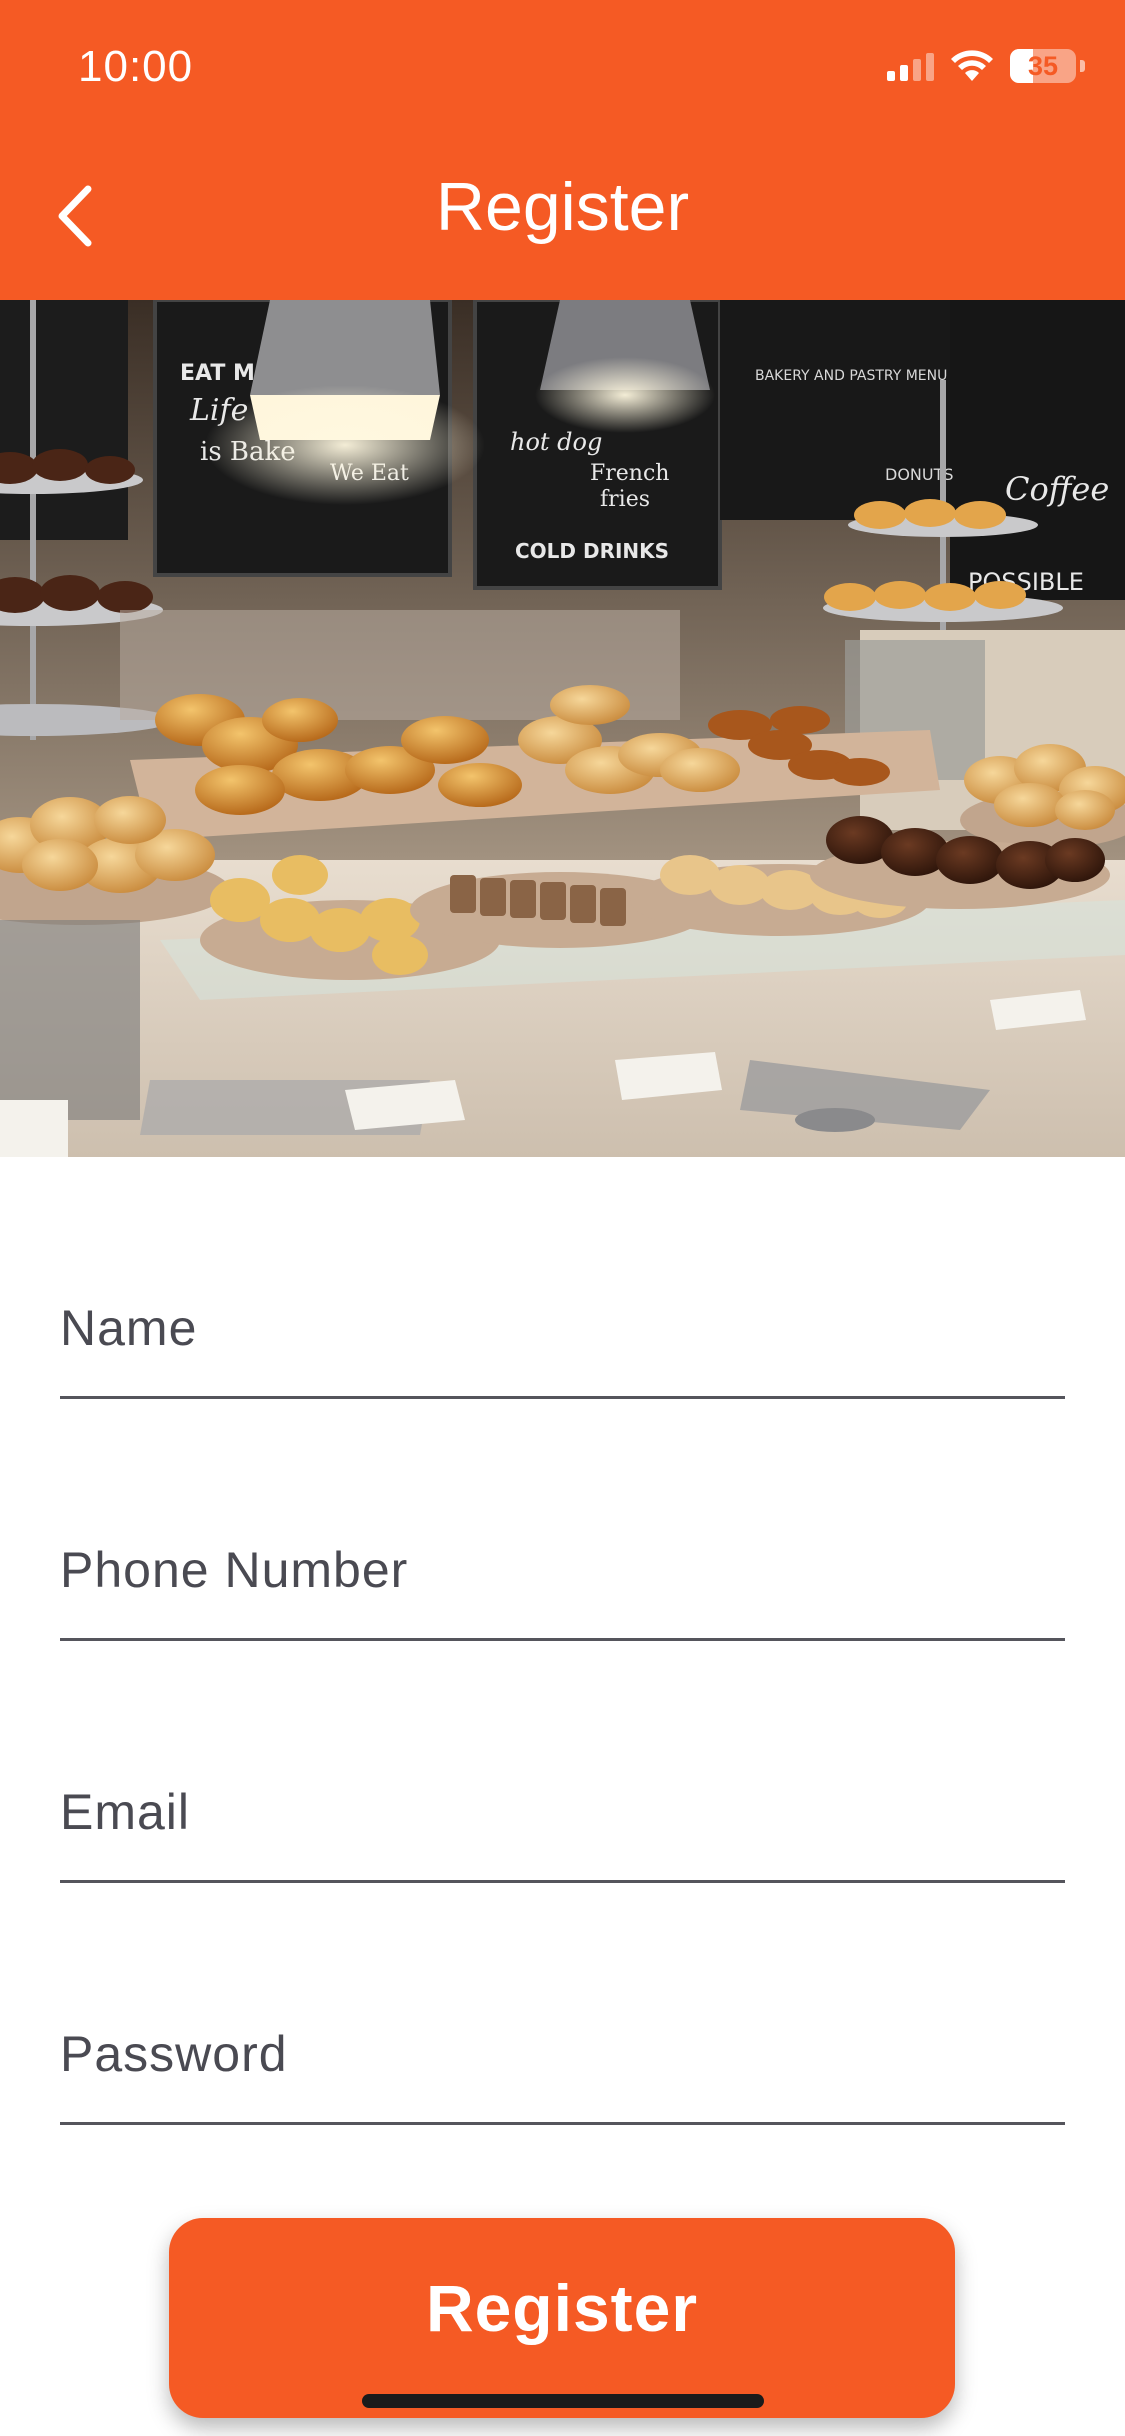  I want to click on battery-percentage: 35, so click(1043, 65).